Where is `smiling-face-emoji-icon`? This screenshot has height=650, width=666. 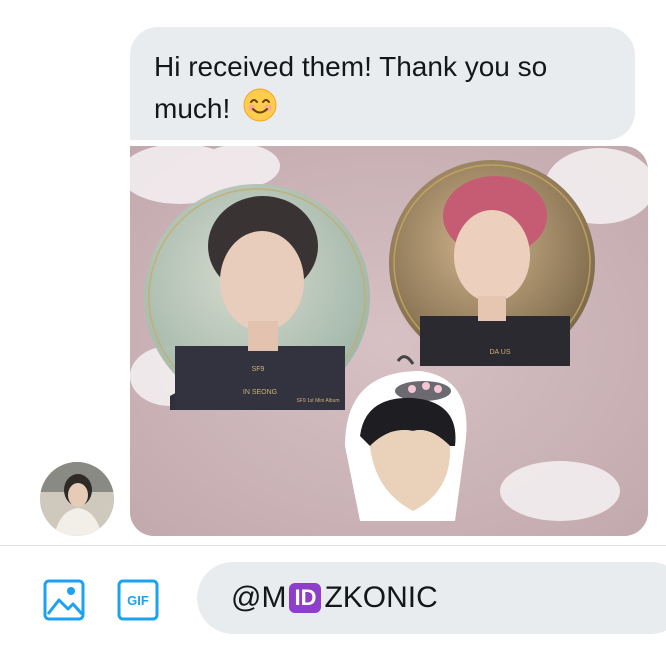 smiling-face-emoji-icon is located at coordinates (260, 110).